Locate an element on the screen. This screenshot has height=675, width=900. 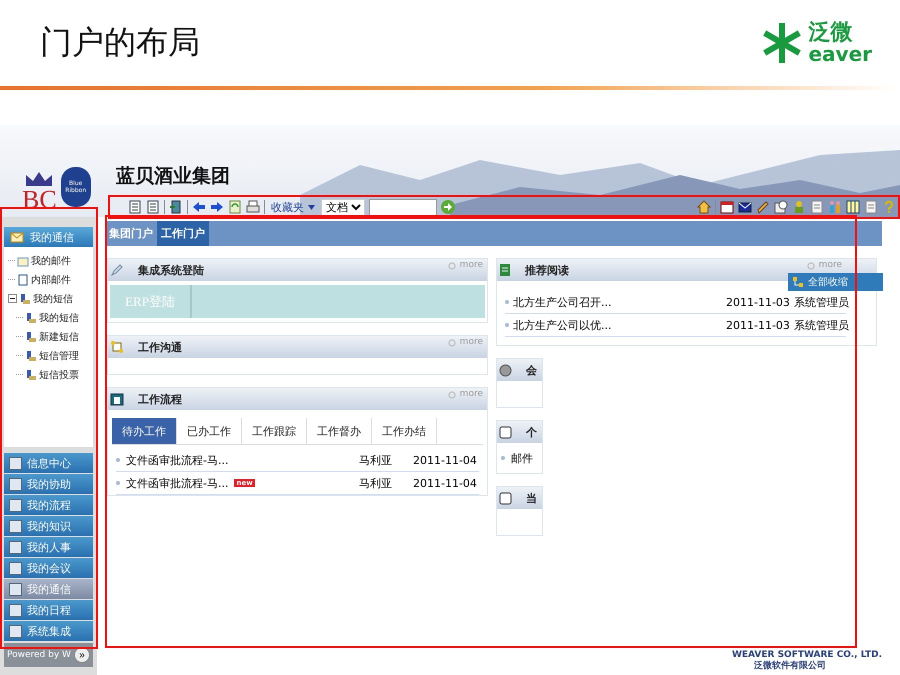
tree-item: 我的邮件 is located at coordinates (51, 261).